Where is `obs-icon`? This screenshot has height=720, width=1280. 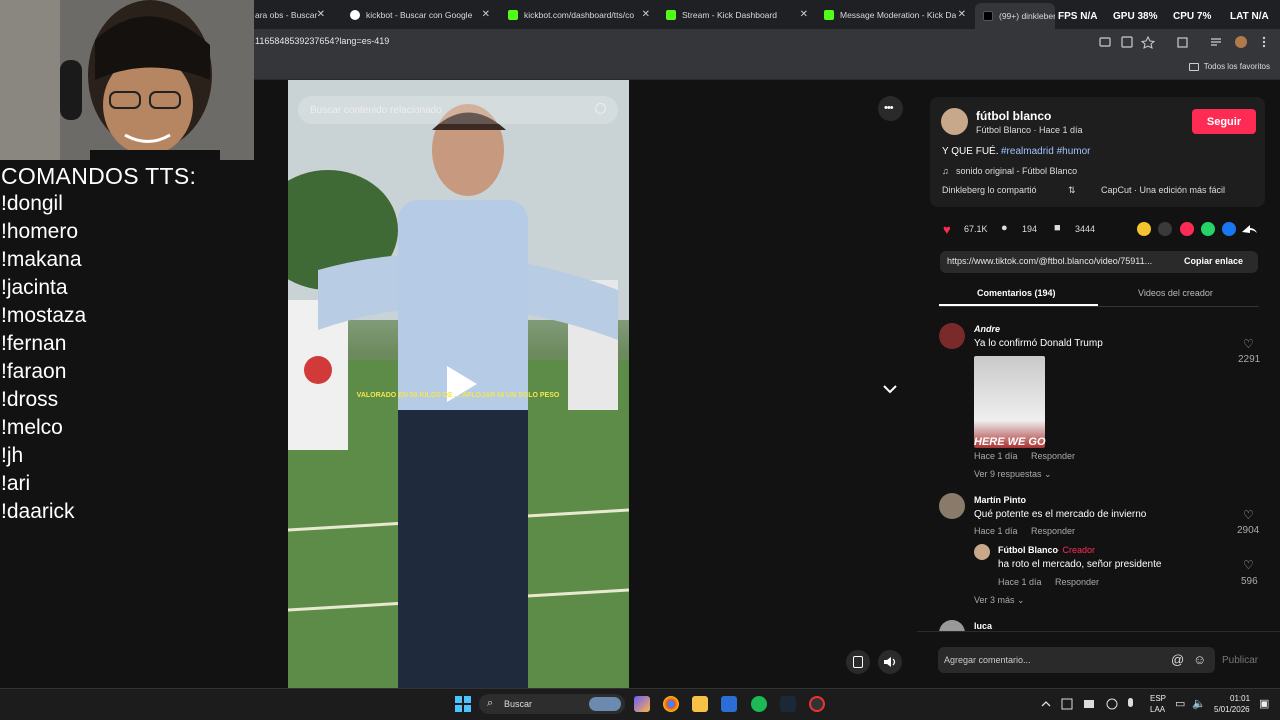
obs-icon is located at coordinates (817, 704).